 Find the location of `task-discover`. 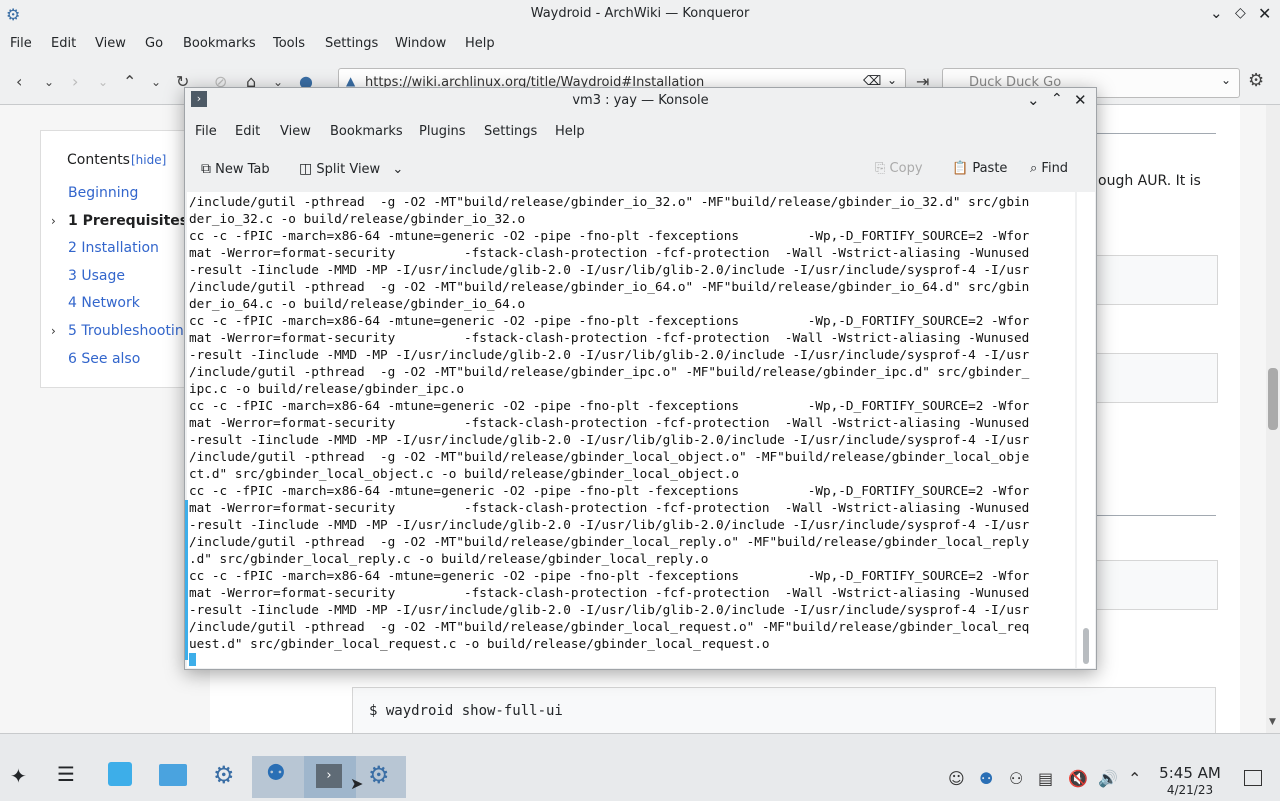

task-discover is located at coordinates (121, 777).